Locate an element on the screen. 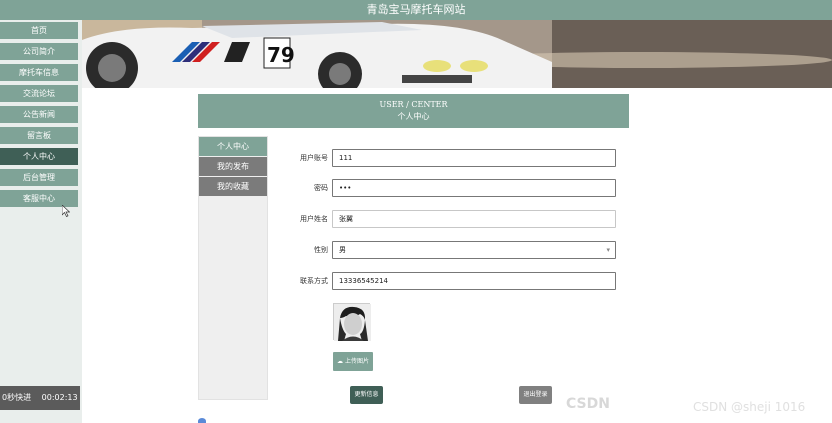 This screenshot has width=832, height=423. svg-text: 79 is located at coordinates (281, 55).